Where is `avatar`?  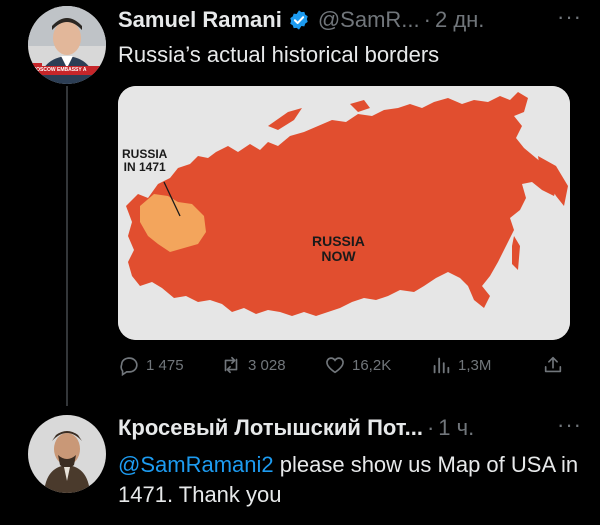
avatar is located at coordinates (67, 454).